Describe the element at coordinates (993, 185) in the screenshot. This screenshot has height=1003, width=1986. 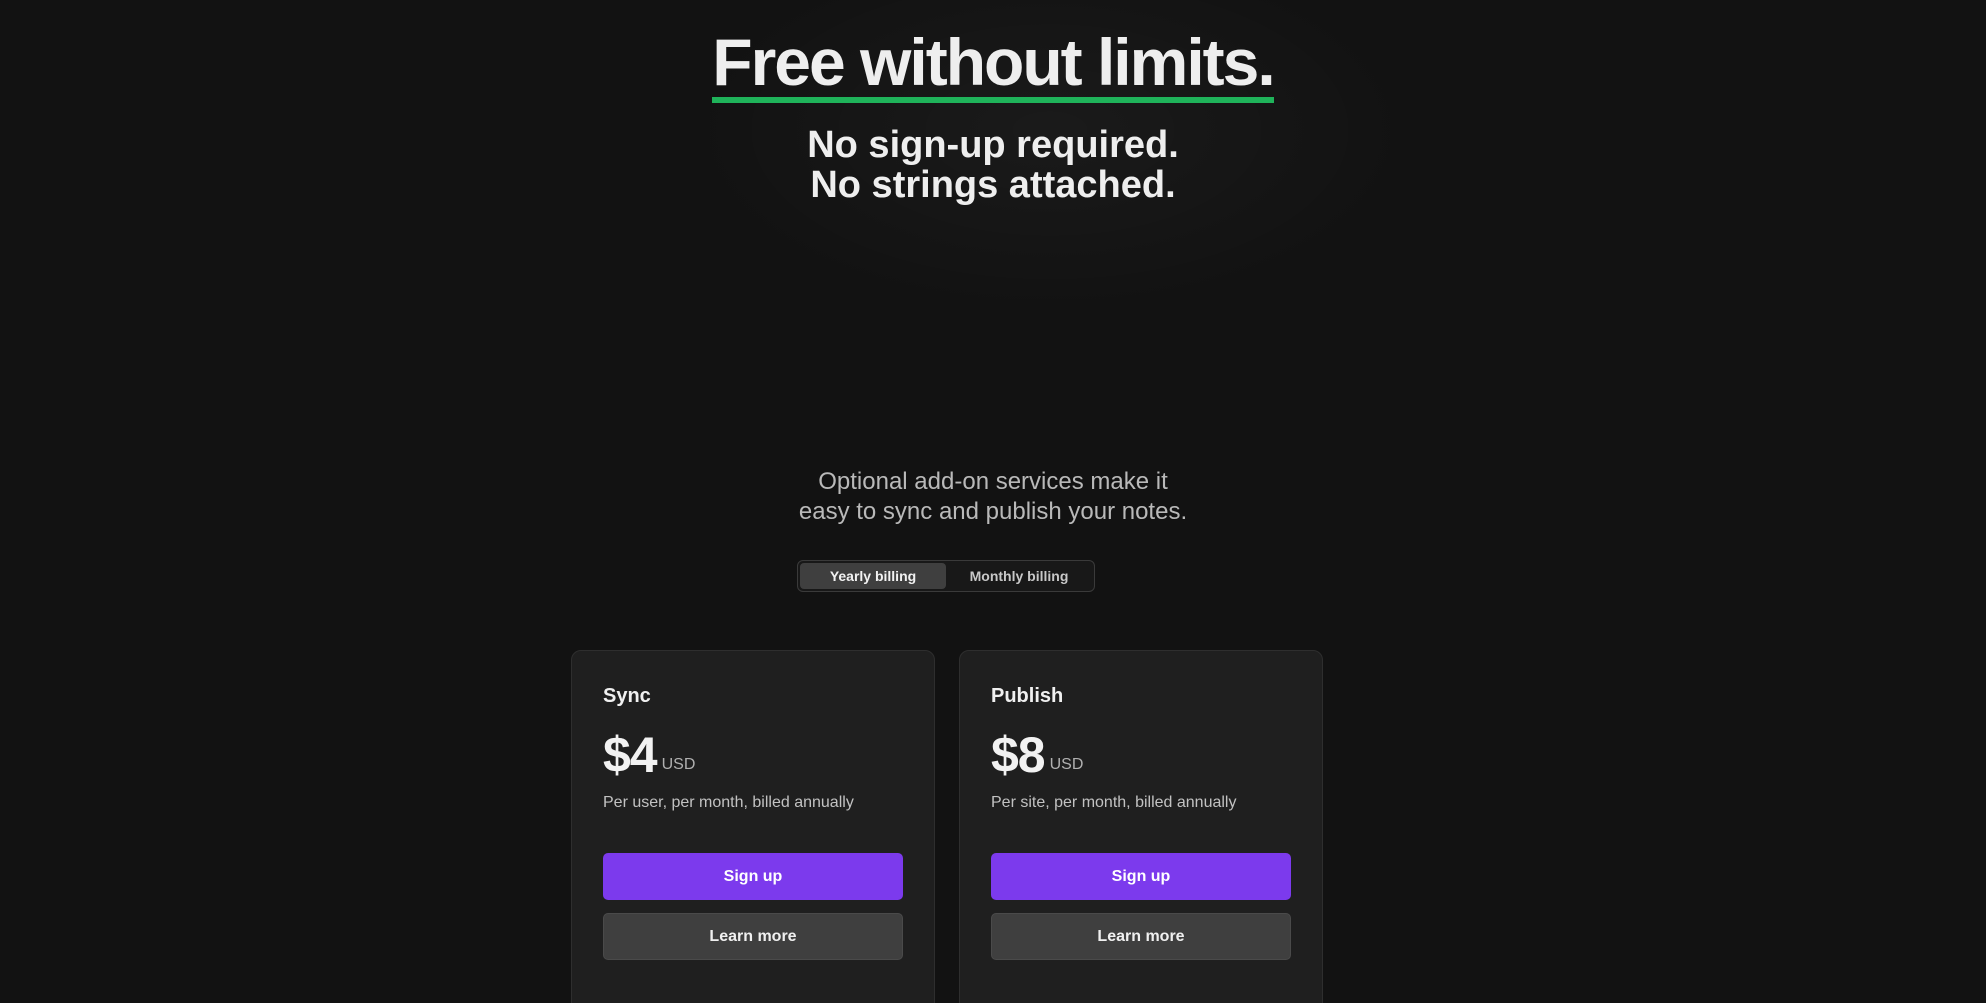
I see `hero-subtitle-line-2: No strings attached.` at that location.